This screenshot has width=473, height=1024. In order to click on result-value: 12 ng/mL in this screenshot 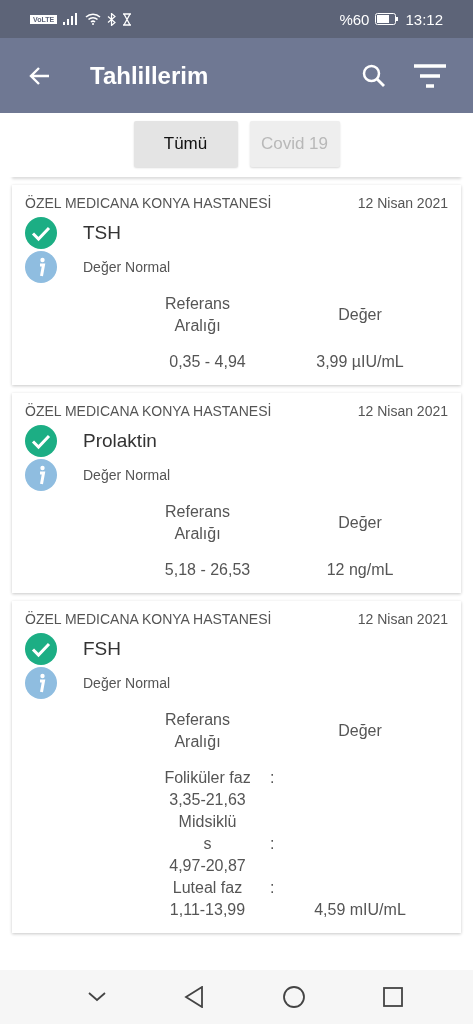, I will do `click(360, 570)`.